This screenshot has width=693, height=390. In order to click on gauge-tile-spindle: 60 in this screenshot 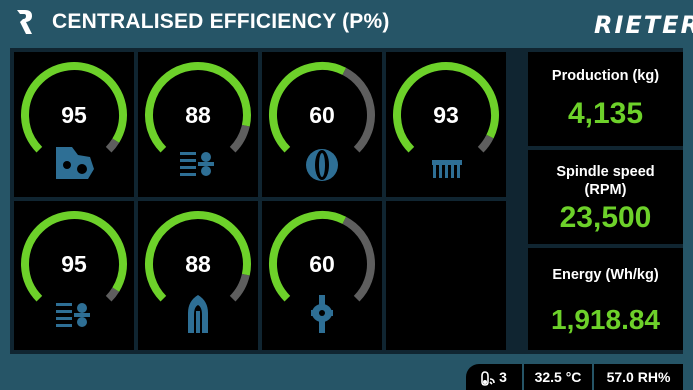, I will do `click(322, 275)`.